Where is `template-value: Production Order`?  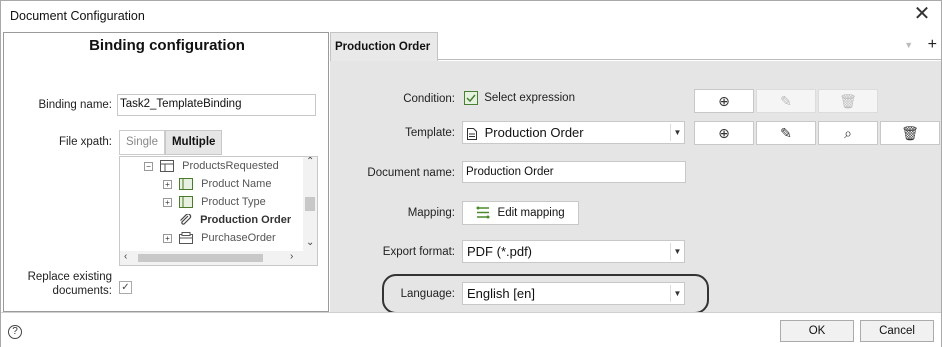
template-value: Production Order is located at coordinates (534, 132).